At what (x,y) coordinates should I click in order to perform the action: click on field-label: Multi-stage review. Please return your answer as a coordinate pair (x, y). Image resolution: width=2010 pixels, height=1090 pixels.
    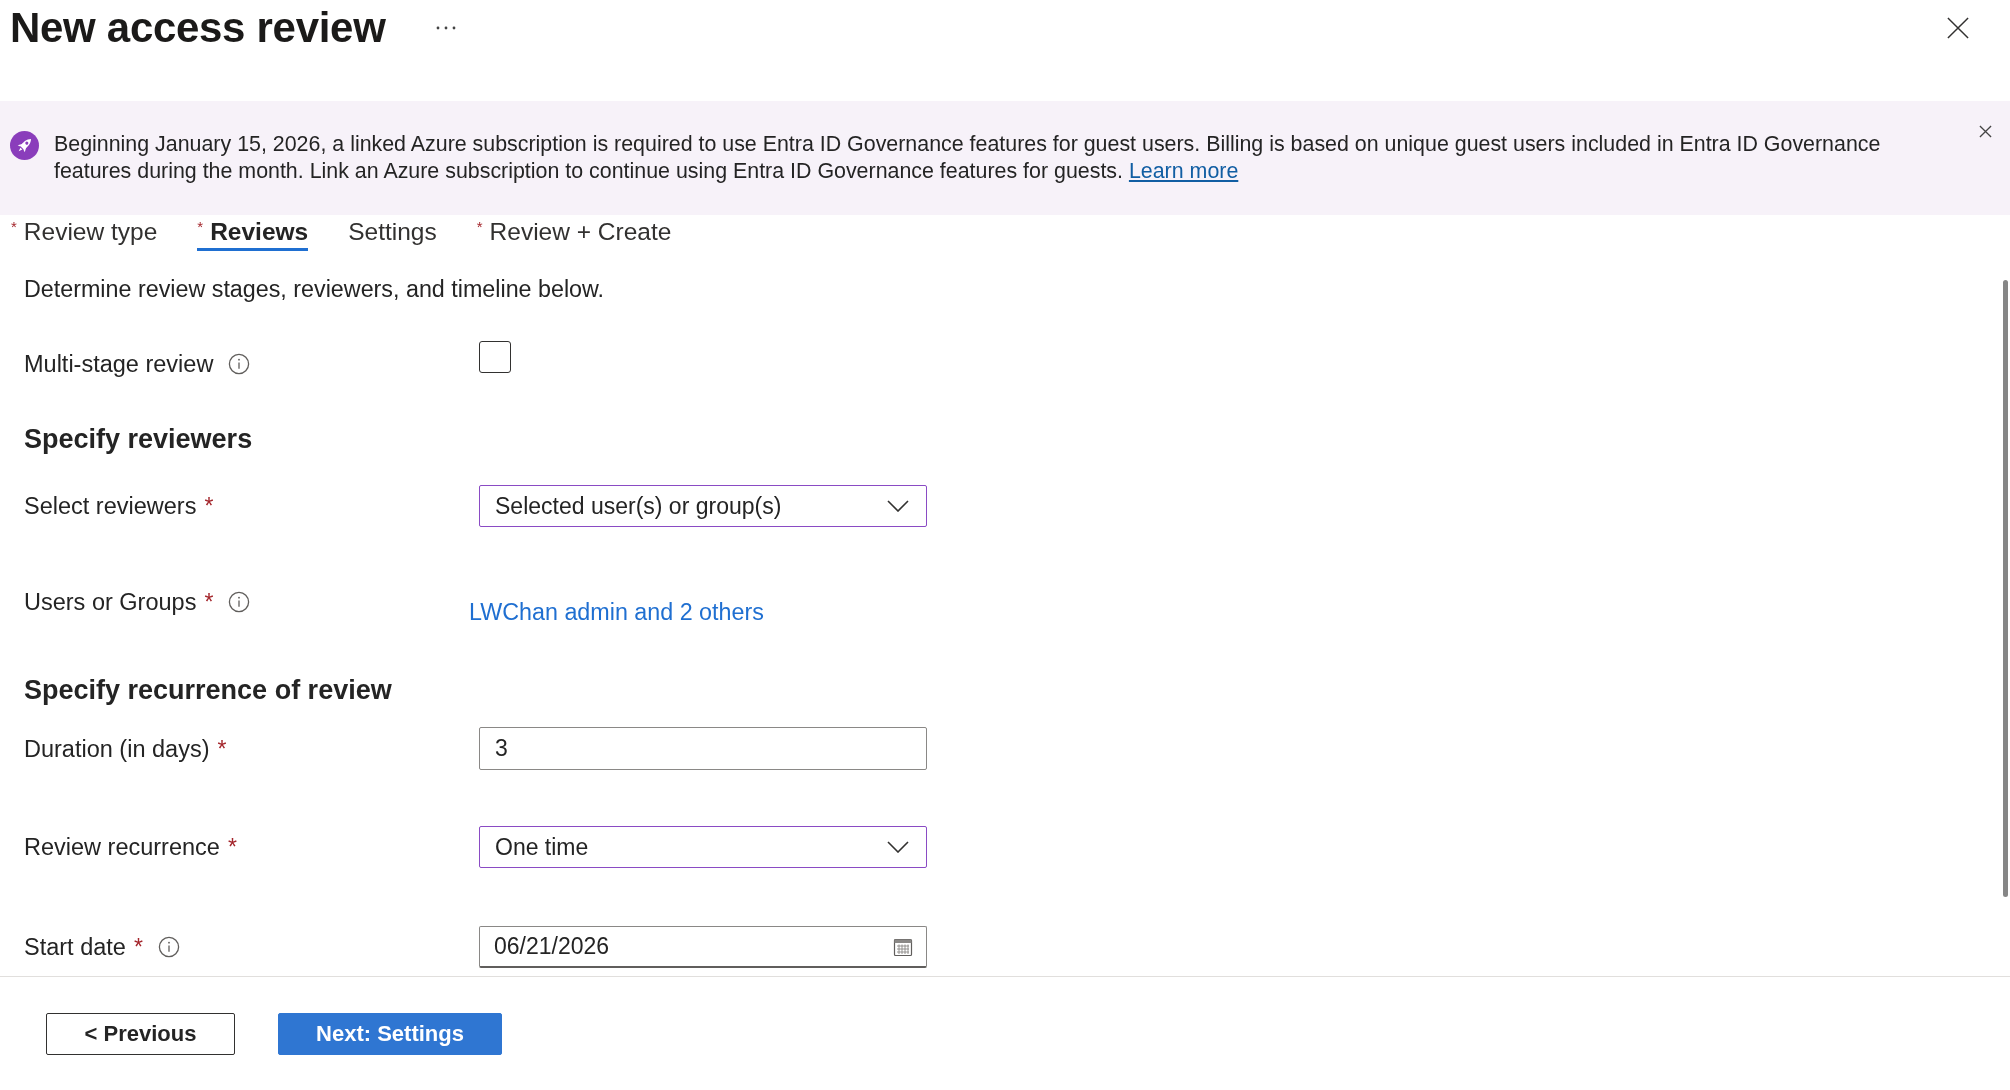
    Looking at the image, I should click on (119, 364).